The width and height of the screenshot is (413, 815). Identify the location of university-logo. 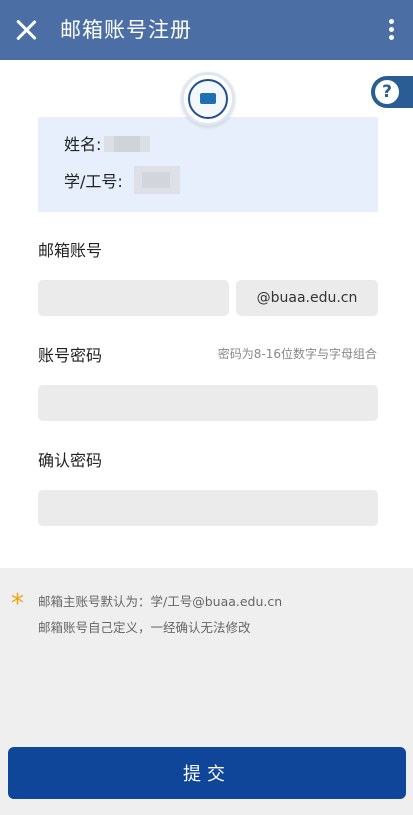
(208, 99).